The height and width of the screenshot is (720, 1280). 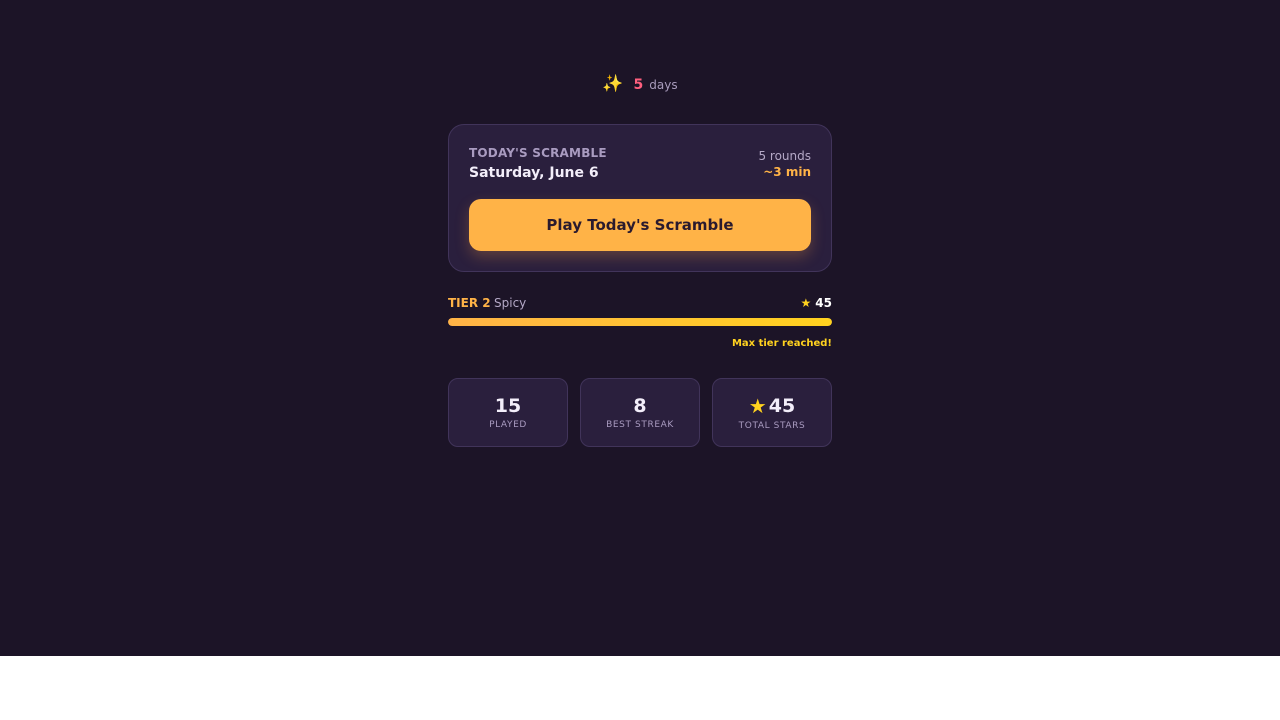 I want to click on stat-total-stars-value-wrap: ★ 45, so click(x=772, y=406).